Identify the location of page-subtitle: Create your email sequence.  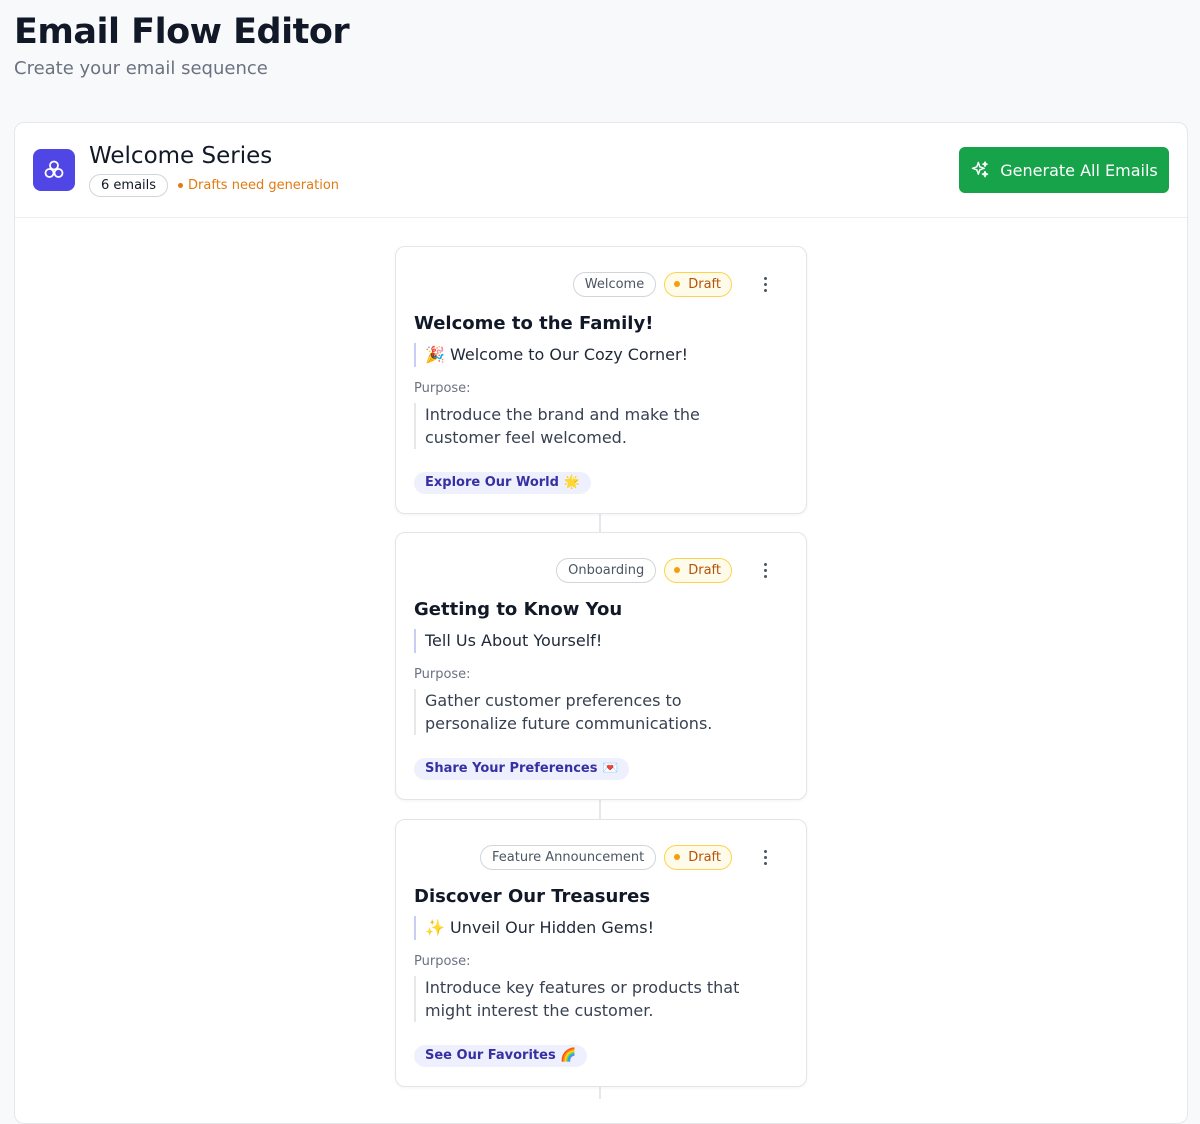
(141, 68).